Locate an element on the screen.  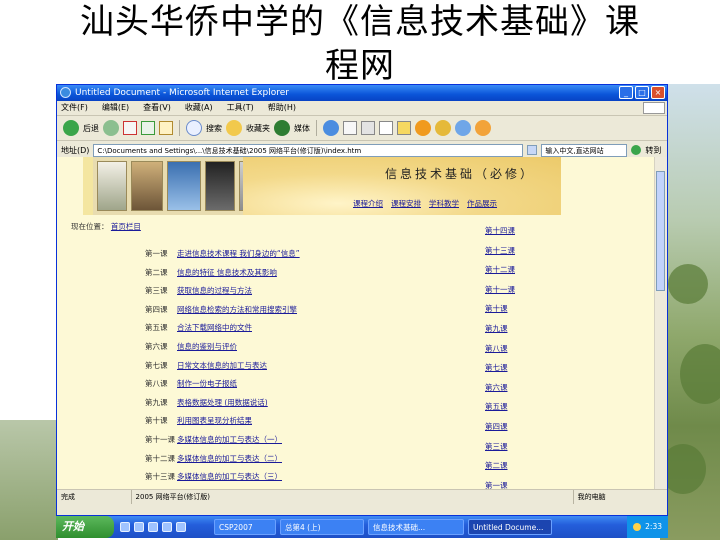
breadcrumb-prefix: 现在位置： is located at coordinates (90, 226).